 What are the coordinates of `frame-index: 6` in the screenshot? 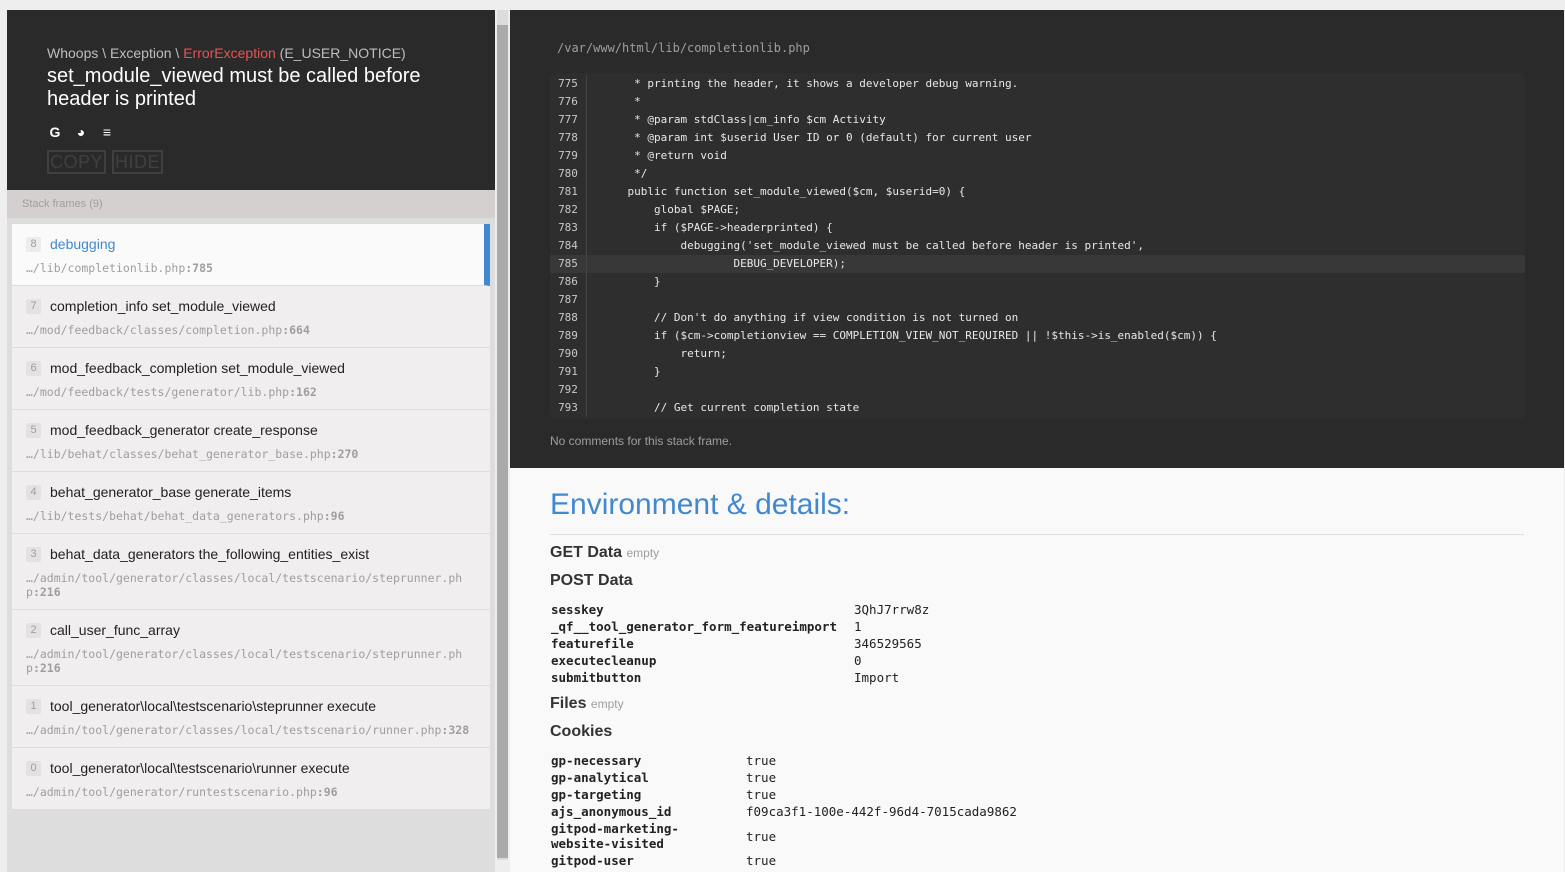 It's located at (33, 368).